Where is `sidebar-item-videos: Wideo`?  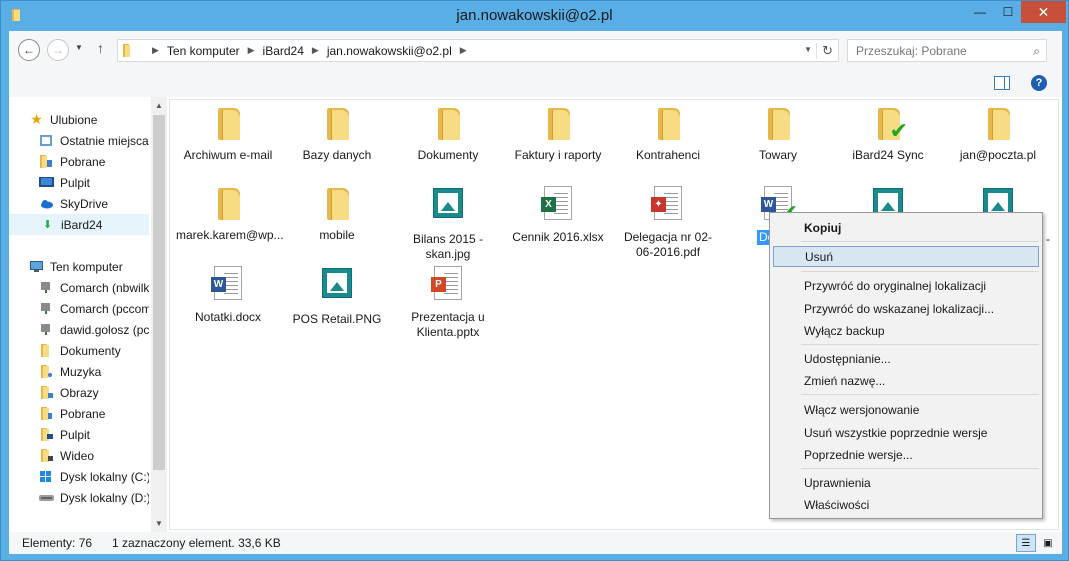
sidebar-item-videos: Wideo is located at coordinates (79, 455).